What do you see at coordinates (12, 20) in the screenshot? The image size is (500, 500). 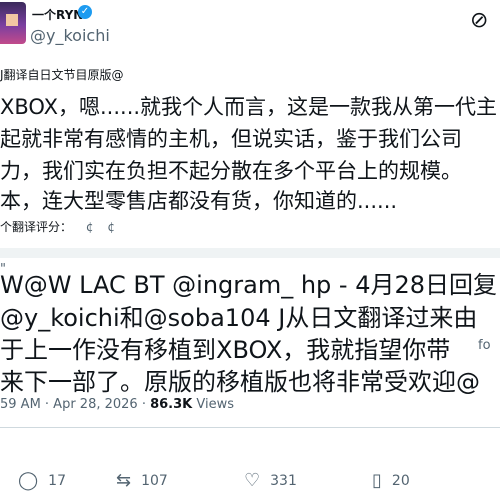 I see `avatar-face` at bounding box center [12, 20].